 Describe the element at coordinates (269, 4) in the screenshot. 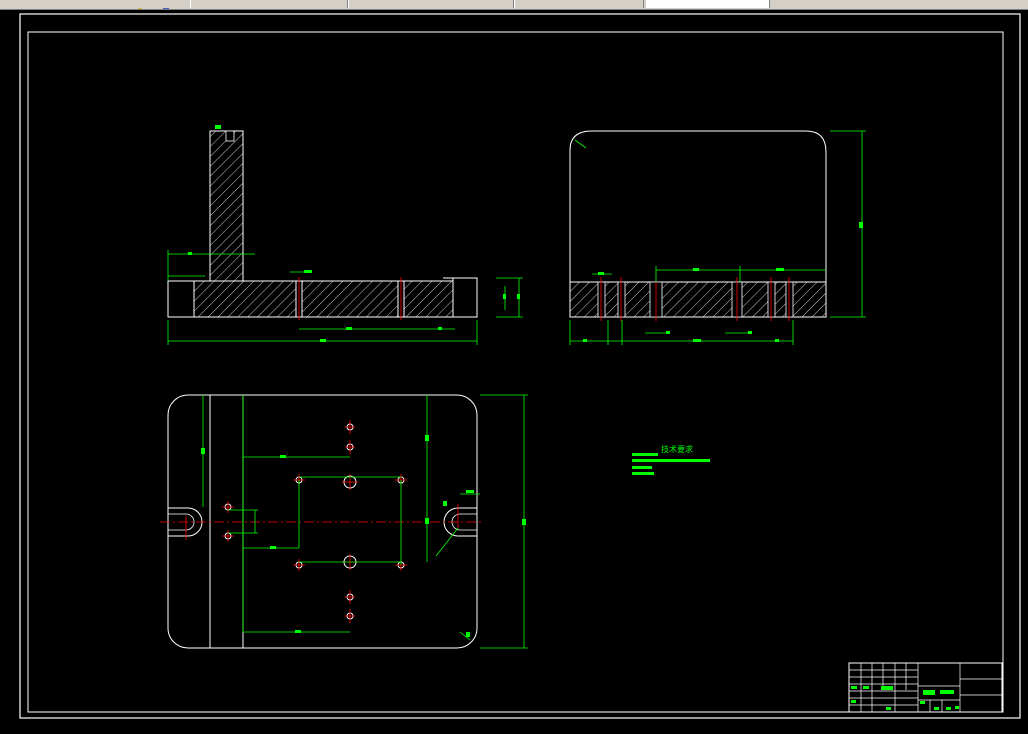

I see `layer-dropdown` at that location.